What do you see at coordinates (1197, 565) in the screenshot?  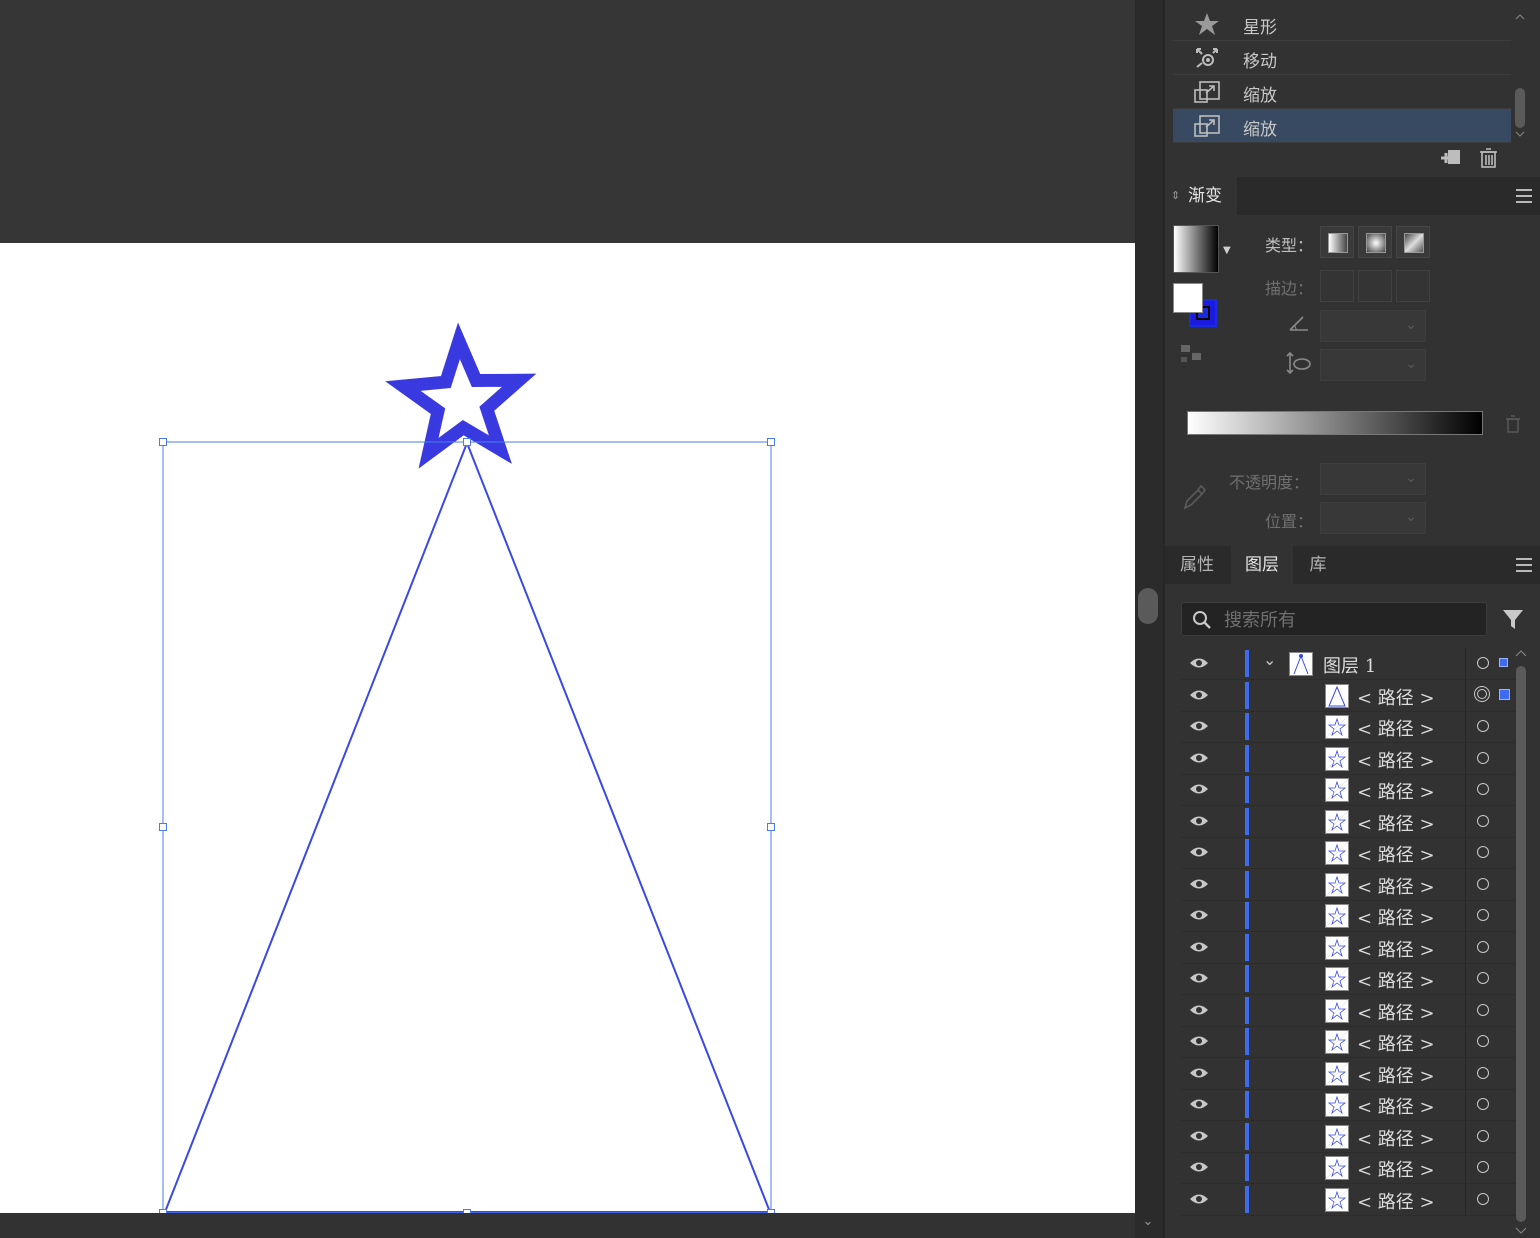 I see `tab-properties: 属性` at bounding box center [1197, 565].